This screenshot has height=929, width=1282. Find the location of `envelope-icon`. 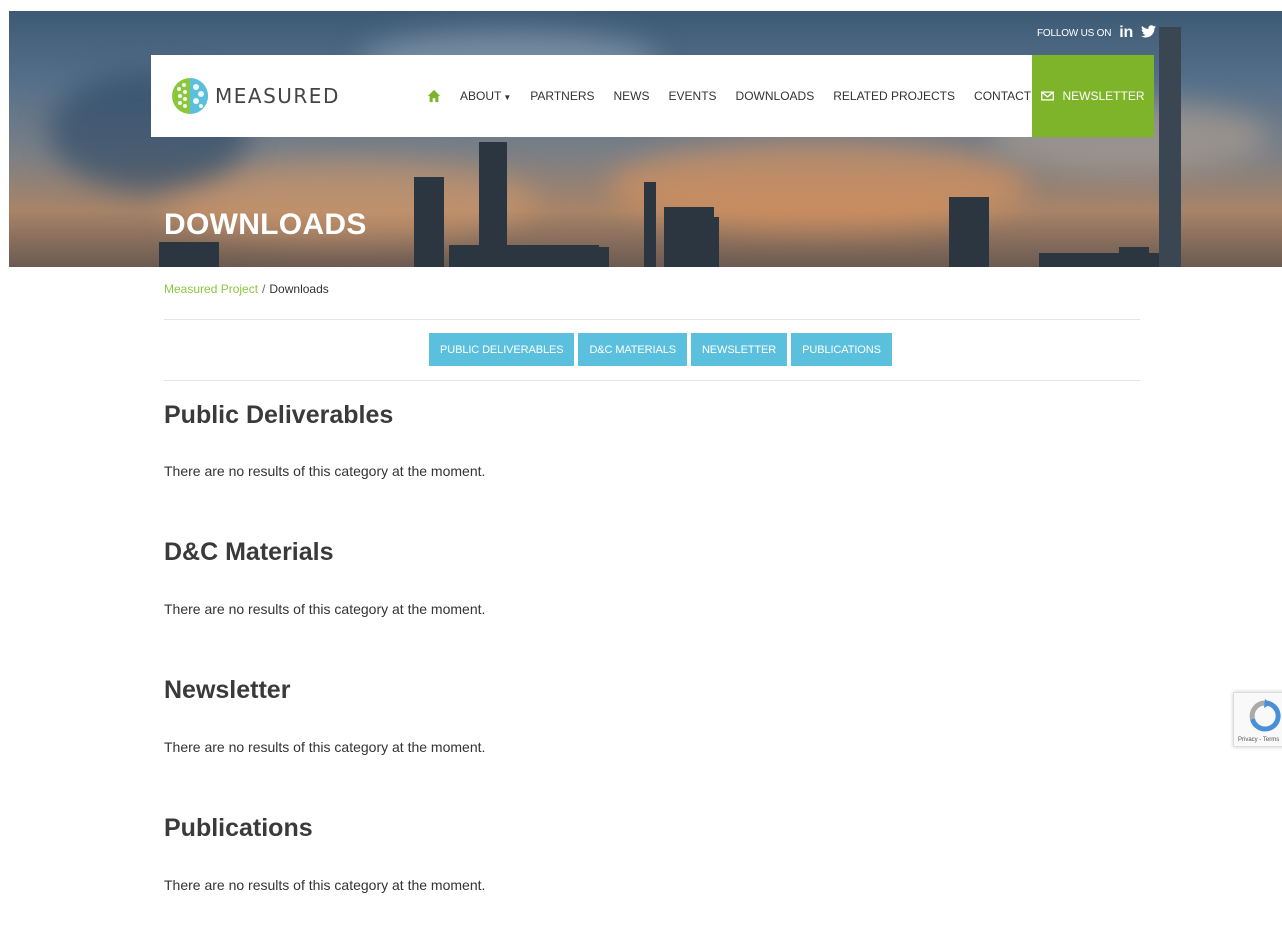

envelope-icon is located at coordinates (1048, 96).